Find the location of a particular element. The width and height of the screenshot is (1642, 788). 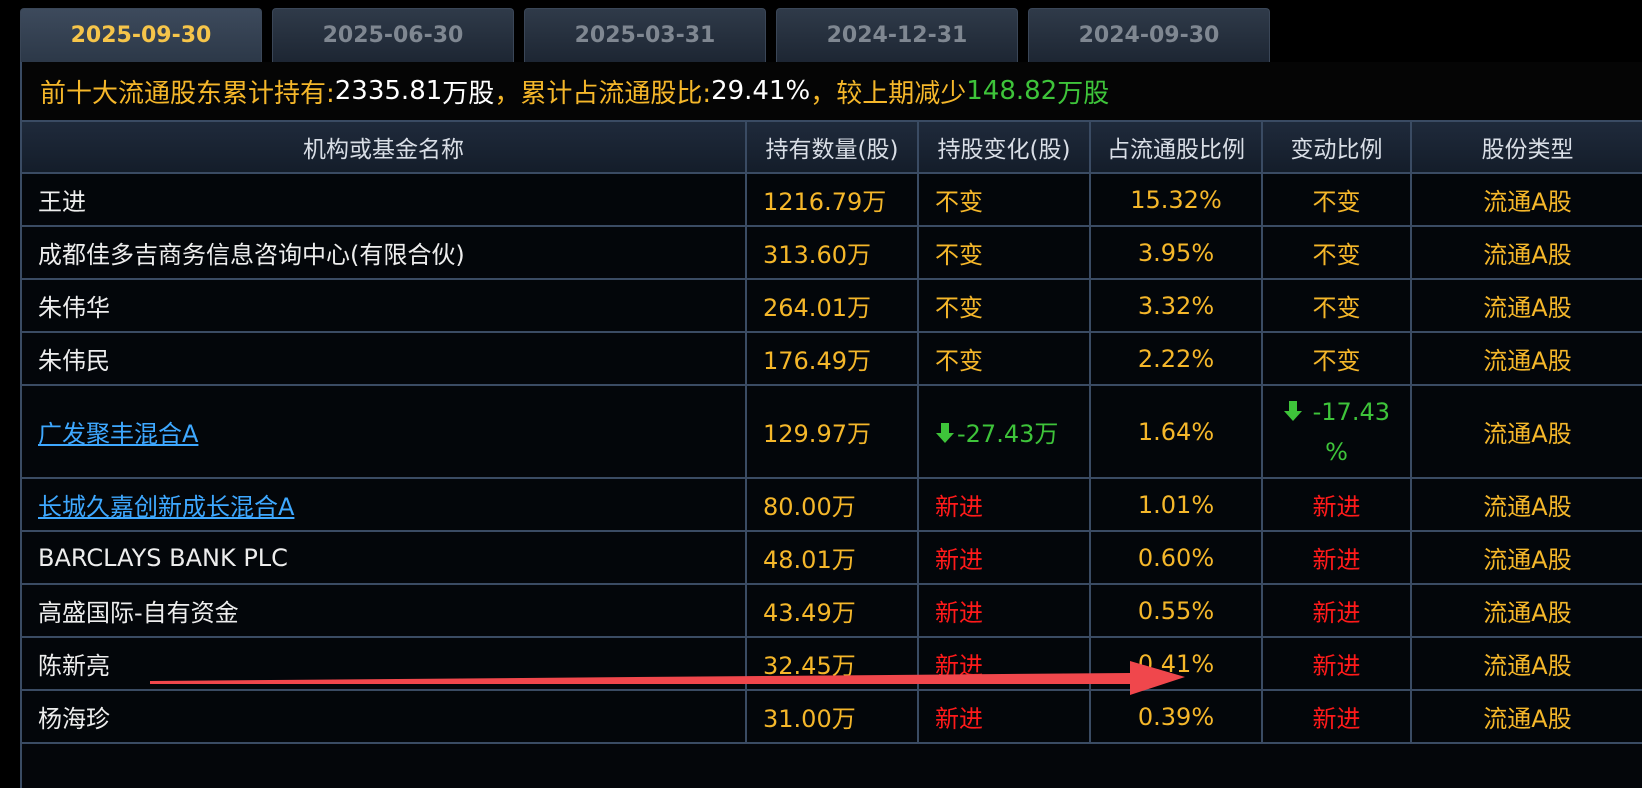

holder-name: 王进 is located at coordinates (384, 199).